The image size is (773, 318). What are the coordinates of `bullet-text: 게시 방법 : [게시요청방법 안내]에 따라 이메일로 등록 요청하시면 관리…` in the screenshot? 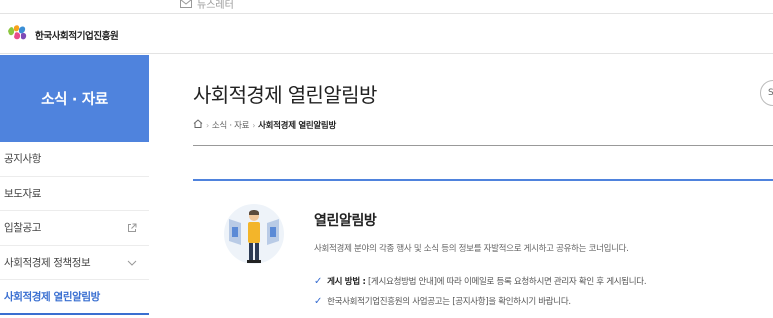 It's located at (486, 281).